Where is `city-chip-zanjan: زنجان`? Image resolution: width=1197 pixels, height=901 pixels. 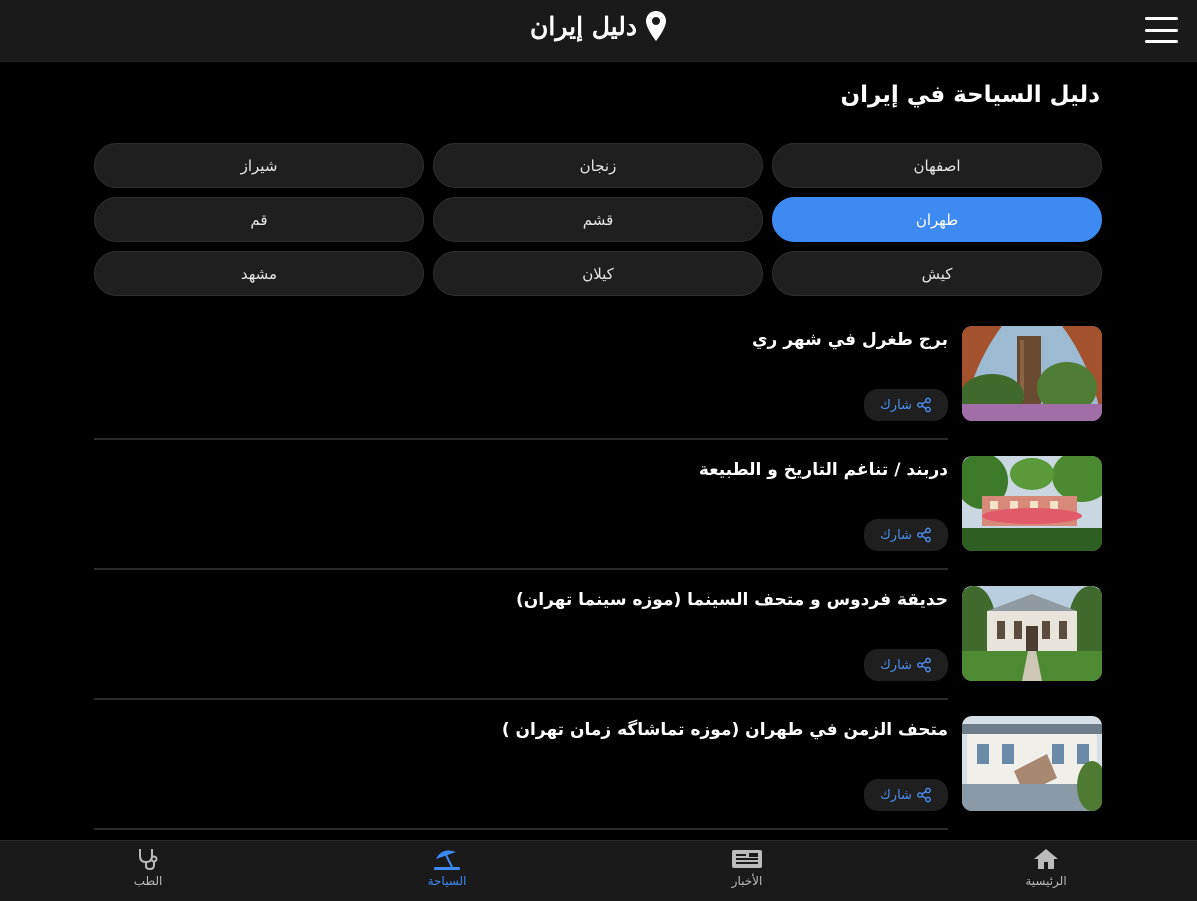 city-chip-zanjan: زنجان is located at coordinates (598, 165).